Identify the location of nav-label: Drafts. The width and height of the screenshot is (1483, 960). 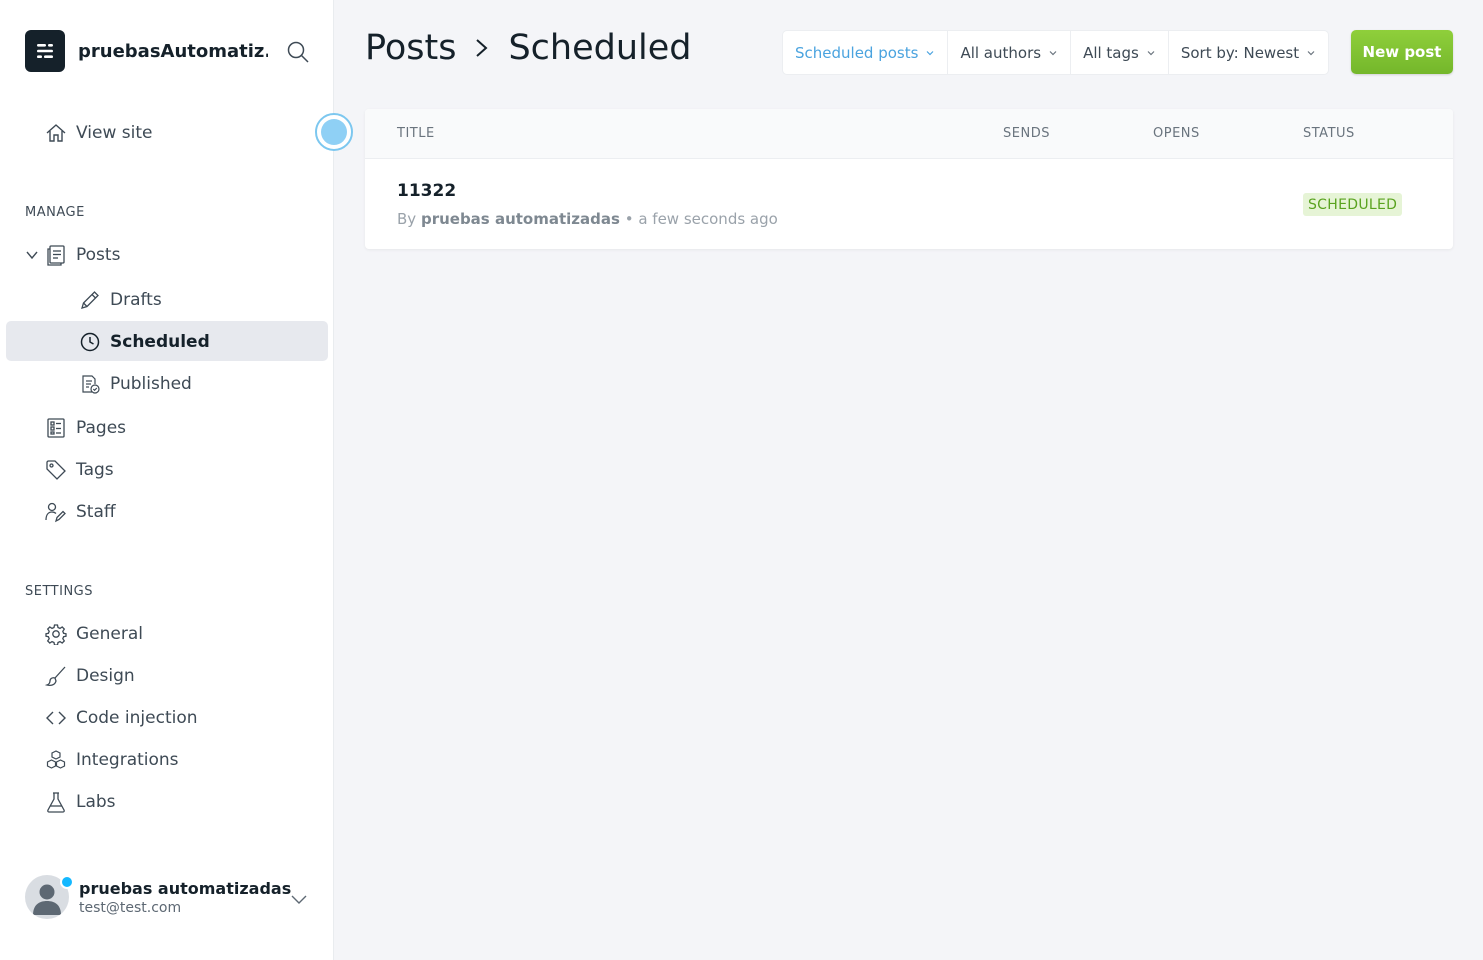
(136, 300).